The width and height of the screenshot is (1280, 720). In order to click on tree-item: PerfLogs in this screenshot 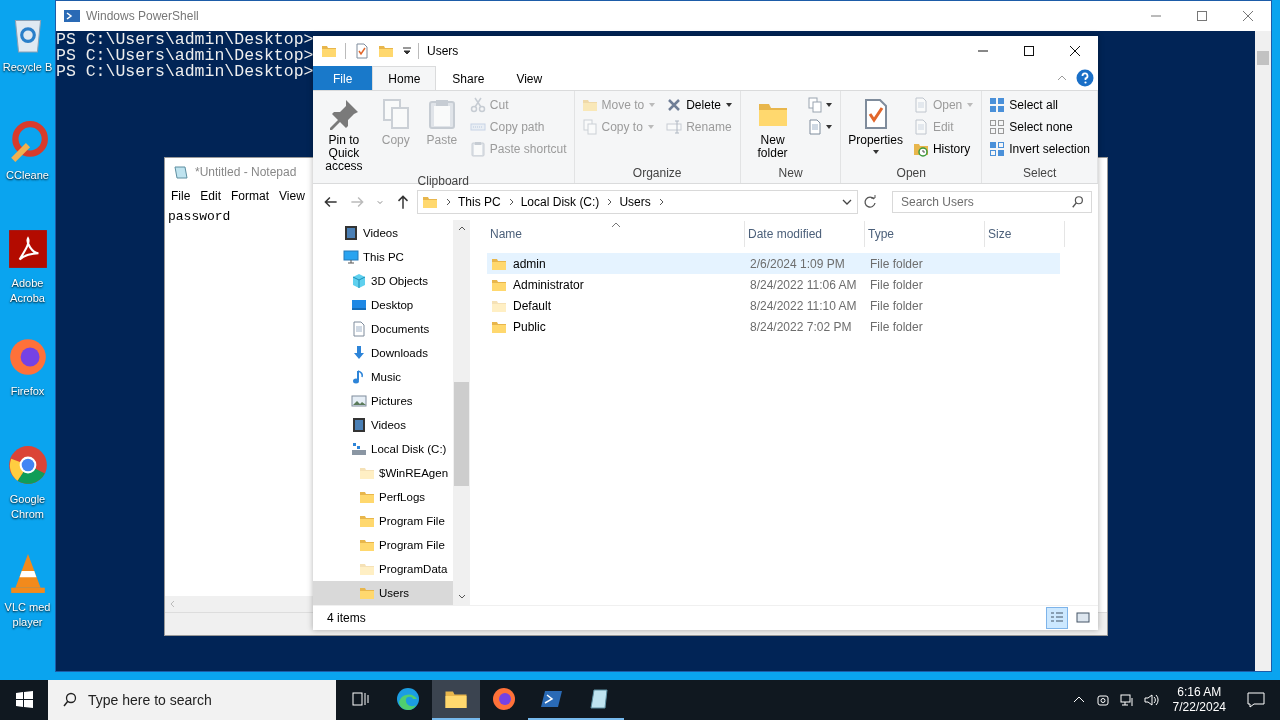, I will do `click(383, 497)`.